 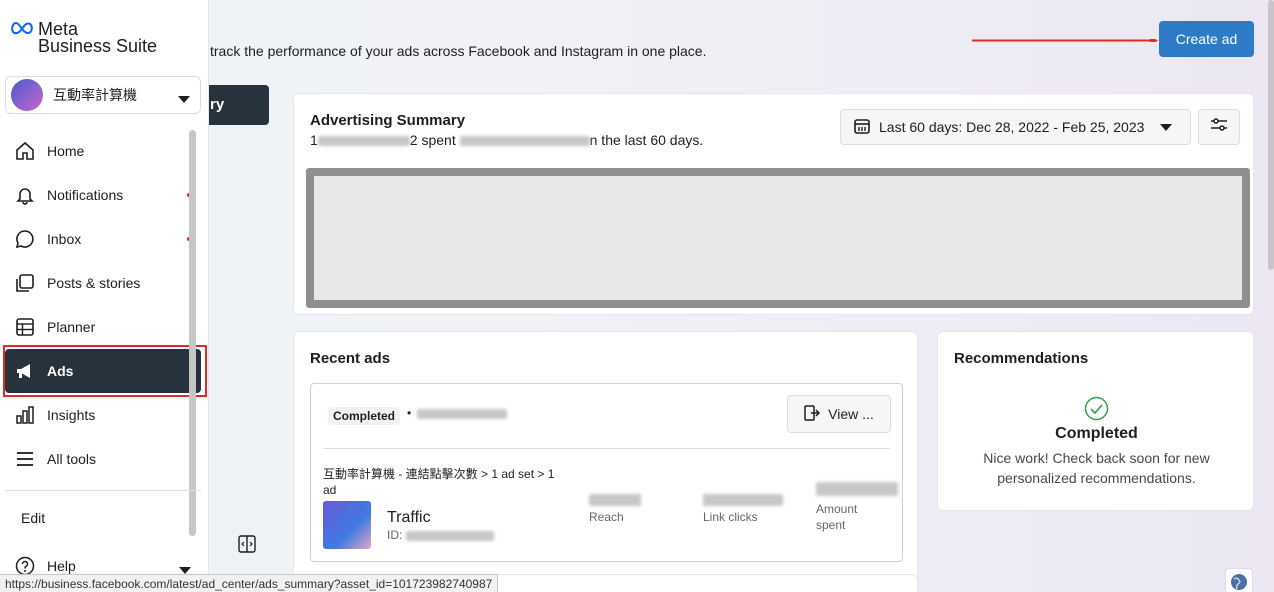 What do you see at coordinates (25, 283) in the screenshot?
I see `posts-icon` at bounding box center [25, 283].